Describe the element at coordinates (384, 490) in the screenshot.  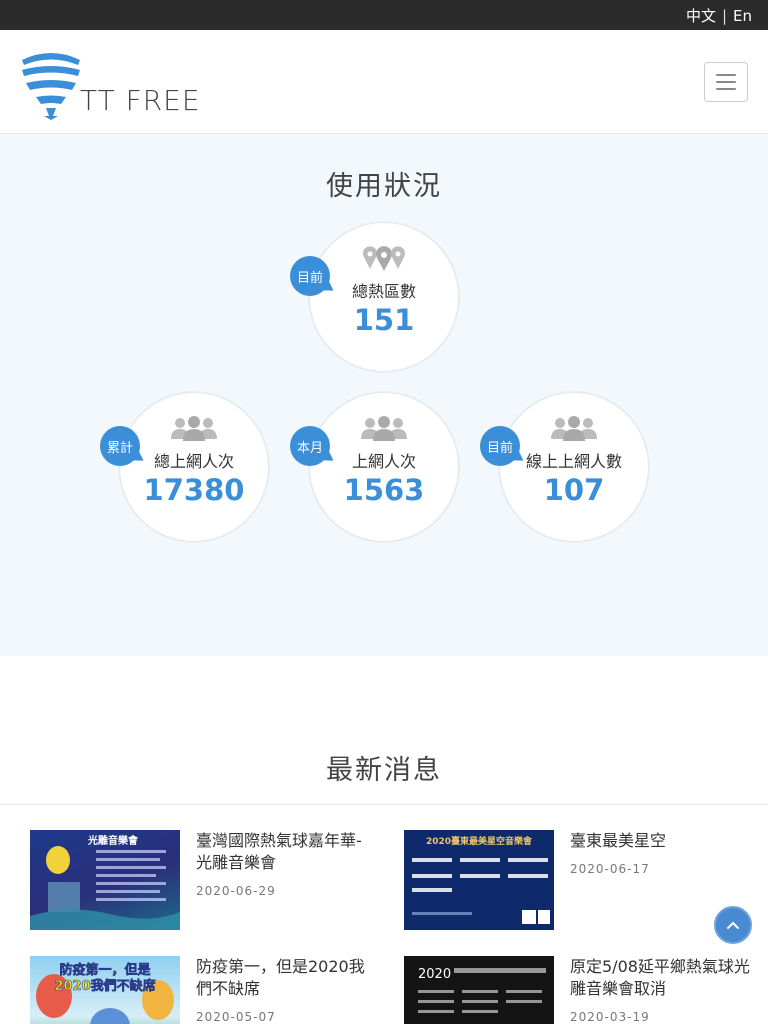
I see `stat-value: 1563` at that location.